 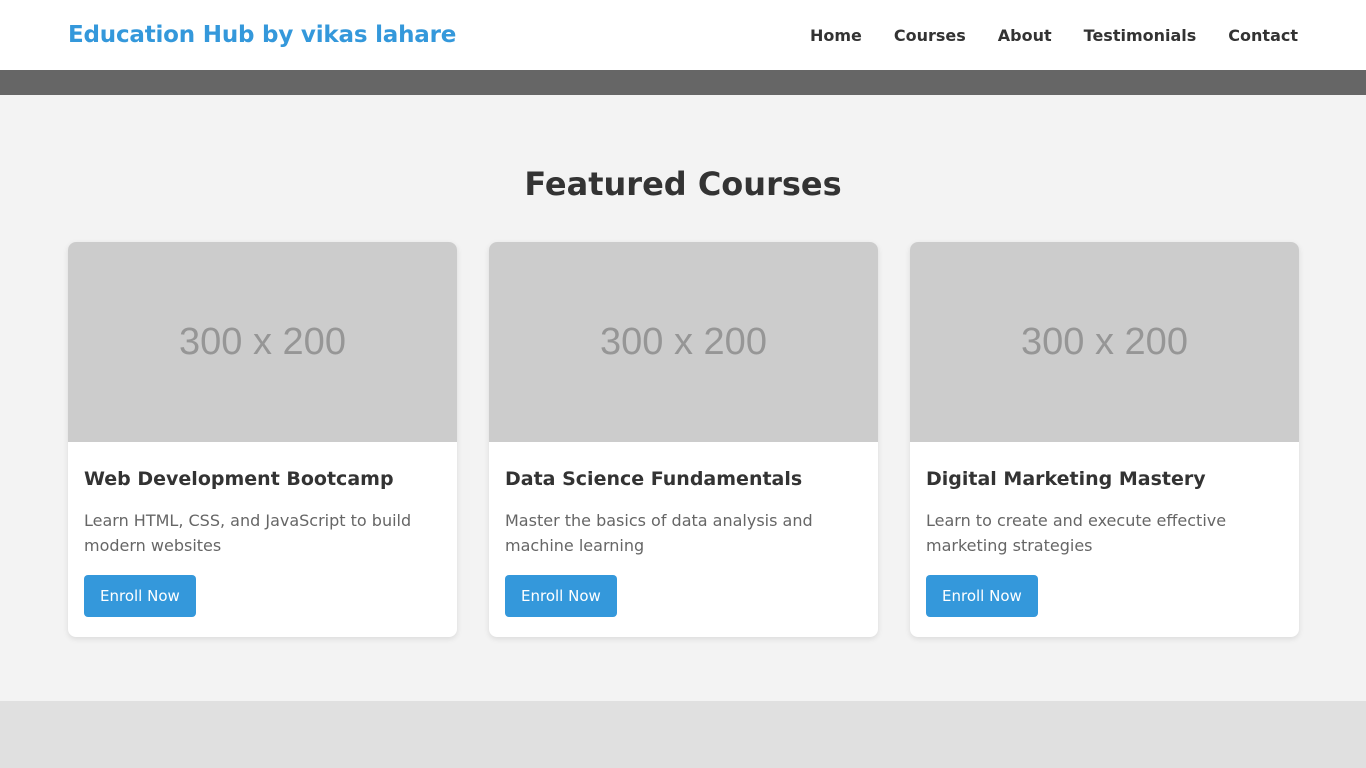 I want to click on nav-item-courses: Courses, so click(x=930, y=35).